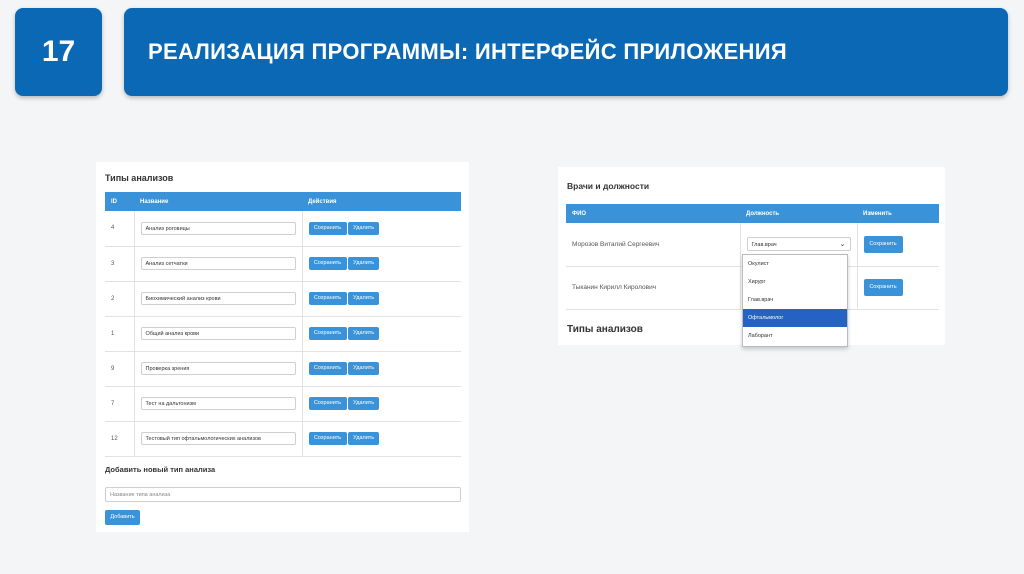  Describe the element at coordinates (218, 263) in the screenshot. I see `type-name-input: Анализ сетчатки` at that location.